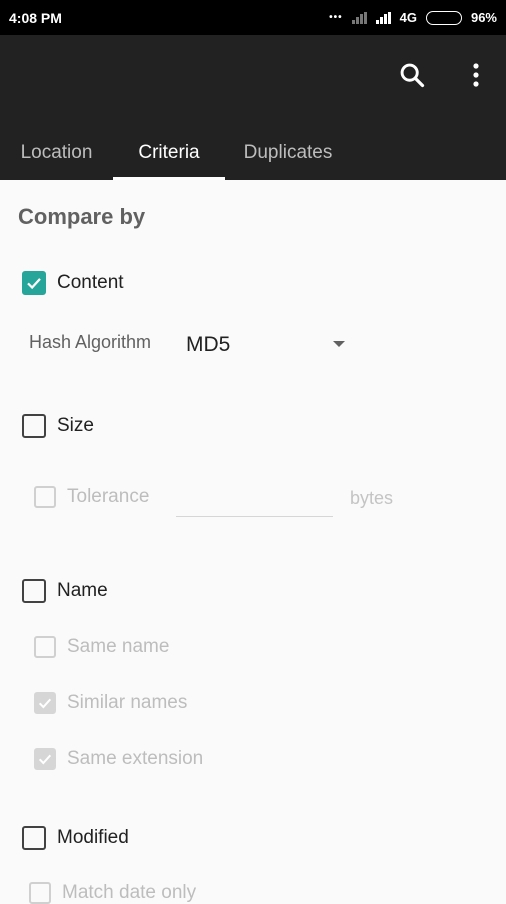 The image size is (506, 904). I want to click on more-options-button, so click(476, 75).